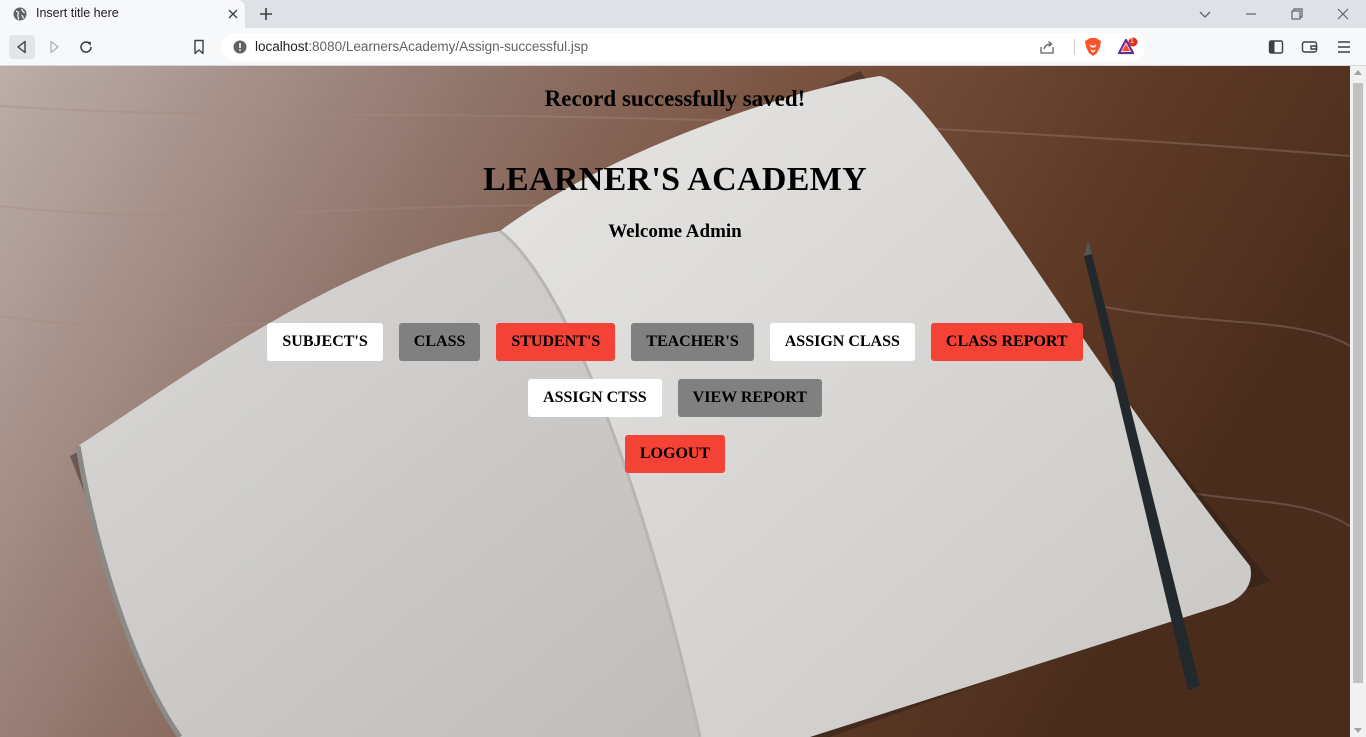 The image size is (1366, 737). What do you see at coordinates (266, 14) in the screenshot?
I see `plus-icon` at bounding box center [266, 14].